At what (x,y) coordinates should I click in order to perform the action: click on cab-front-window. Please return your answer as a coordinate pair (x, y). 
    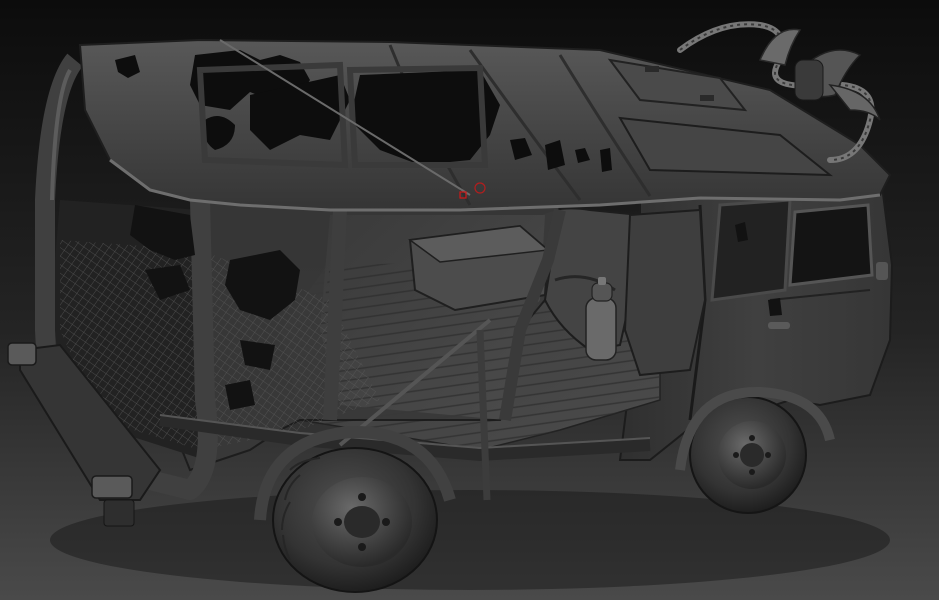
    Looking at the image, I should click on (751, 250).